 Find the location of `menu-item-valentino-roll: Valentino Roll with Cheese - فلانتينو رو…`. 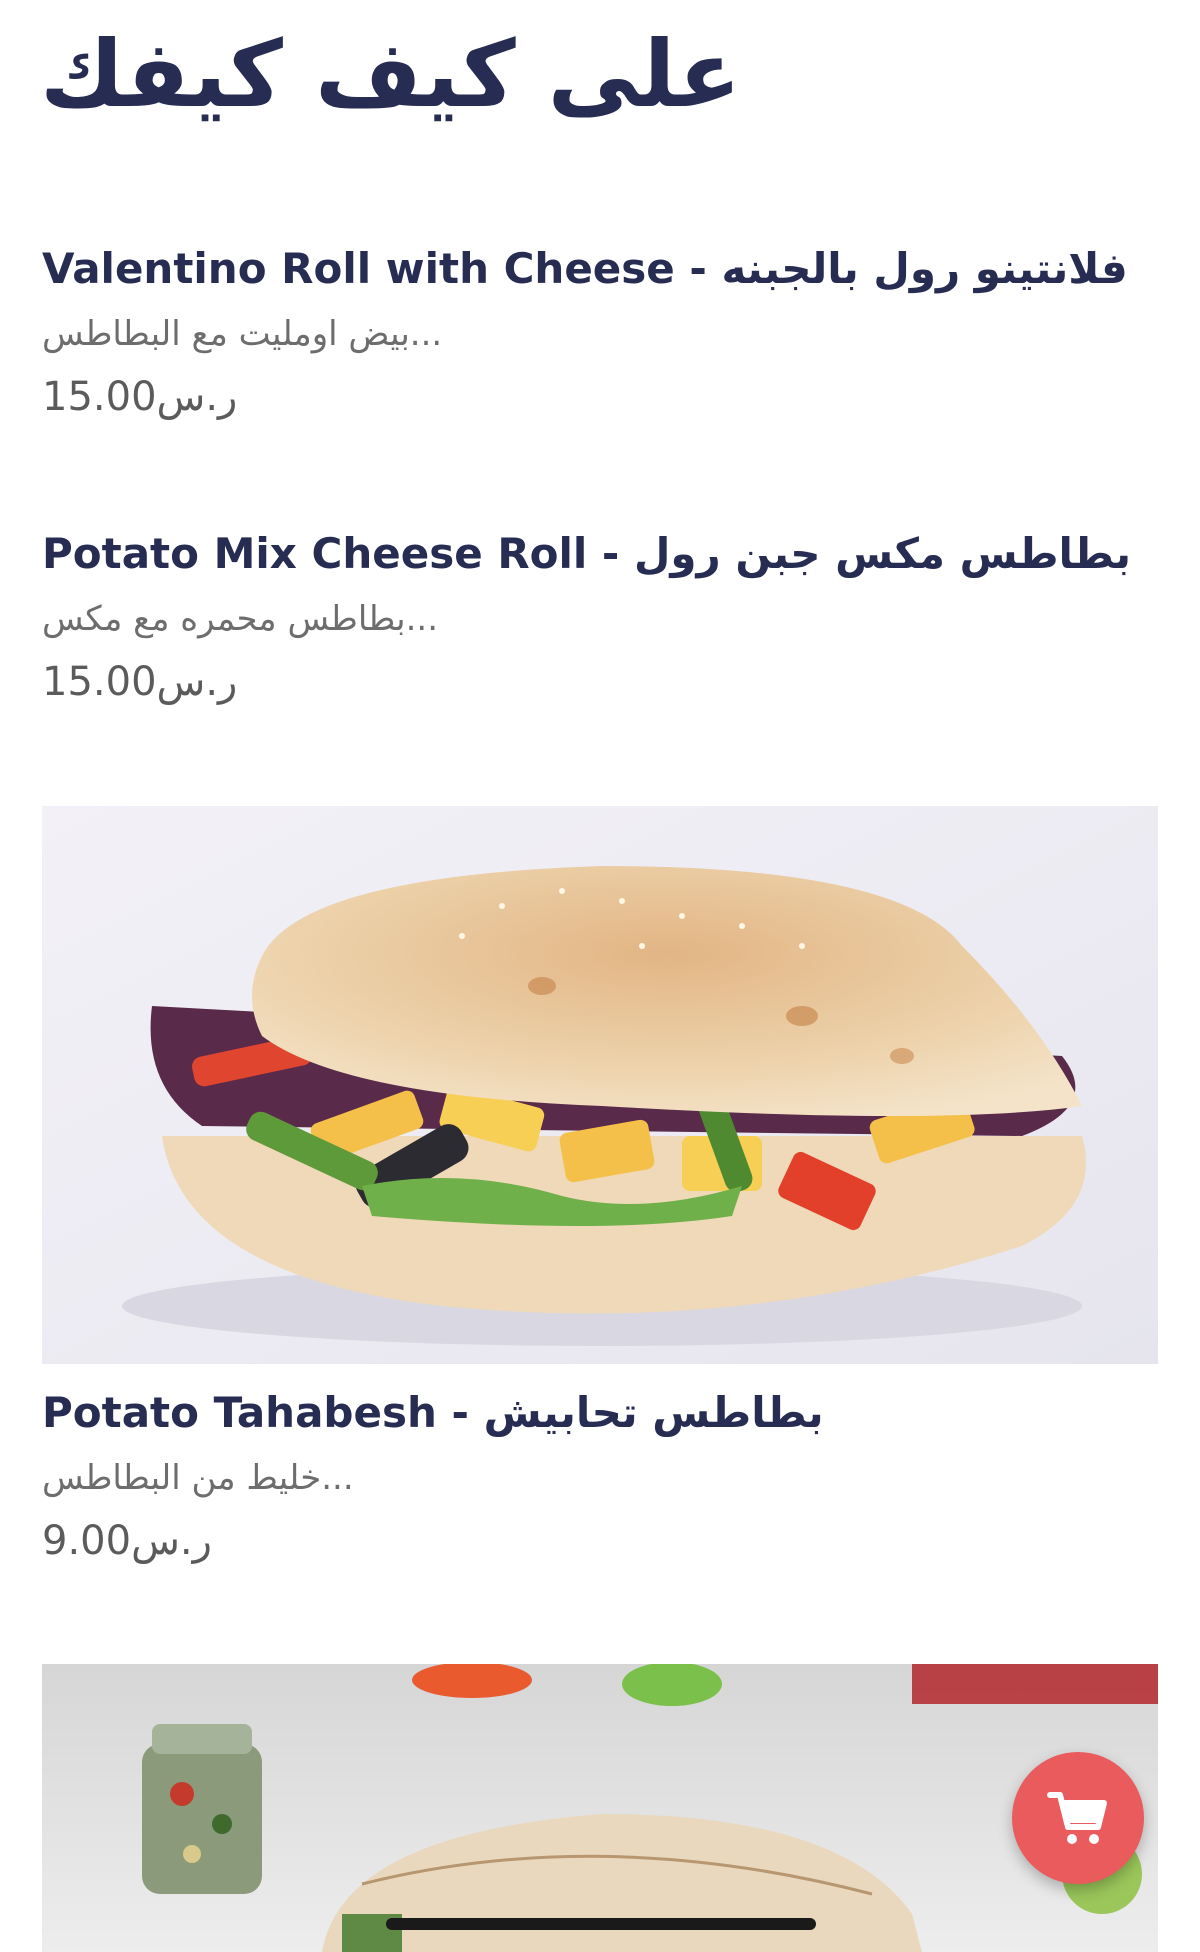

menu-item-valentino-roll: Valentino Roll with Cheese - فلانتينو رو… is located at coordinates (600, 332).